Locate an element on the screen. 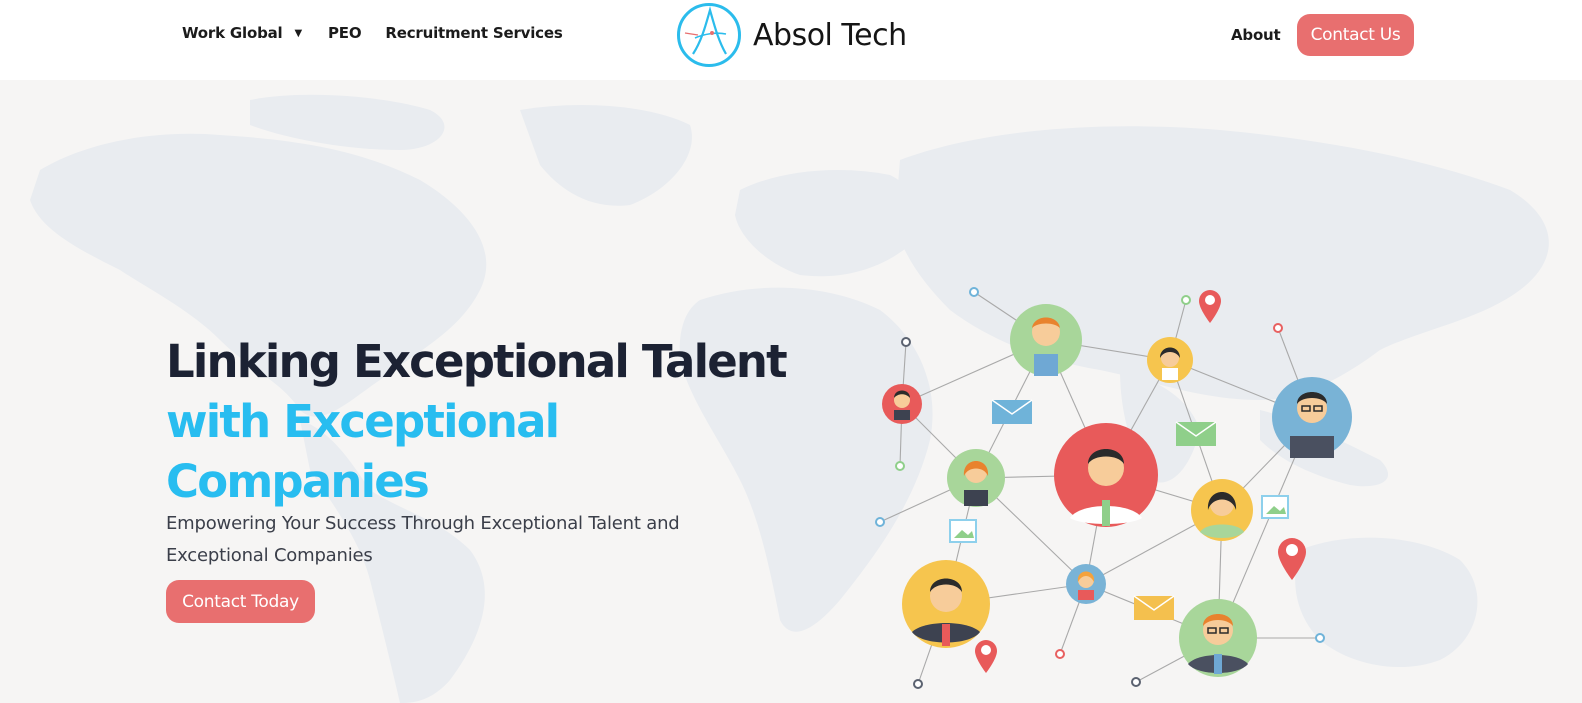  main-nav: Work Global ▼ PEO Recruitment Services is located at coordinates (372, 33).